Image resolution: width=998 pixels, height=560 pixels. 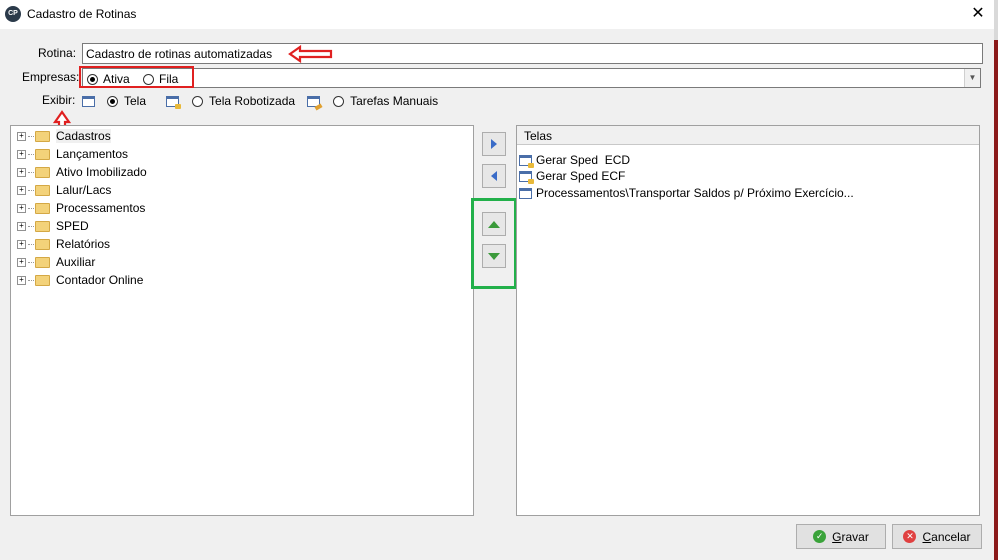 I want to click on tree-item-label: Auxiliar, so click(x=76, y=262).